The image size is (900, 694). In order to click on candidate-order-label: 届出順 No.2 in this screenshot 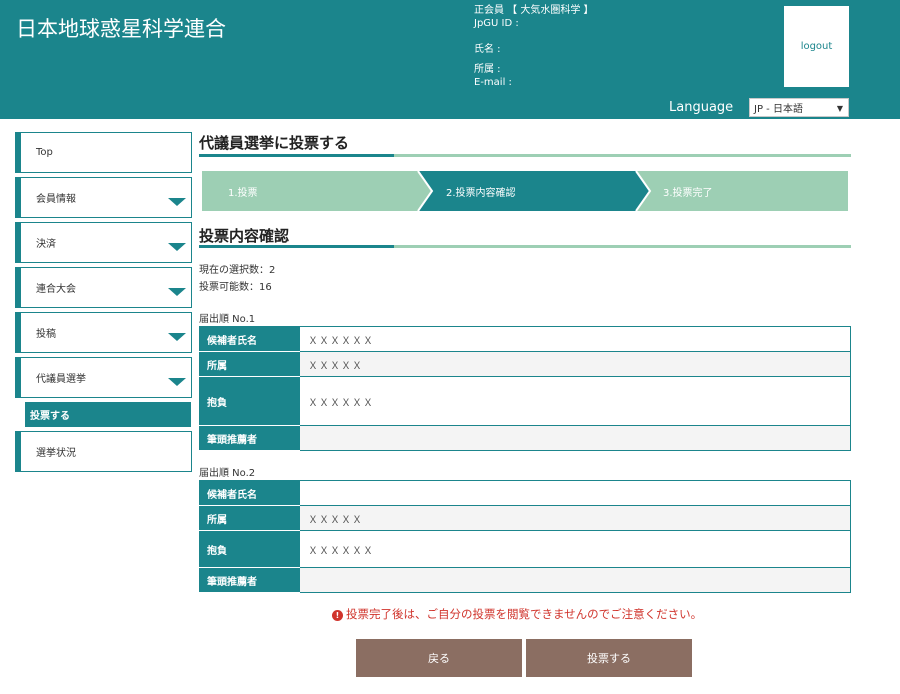, I will do `click(227, 473)`.